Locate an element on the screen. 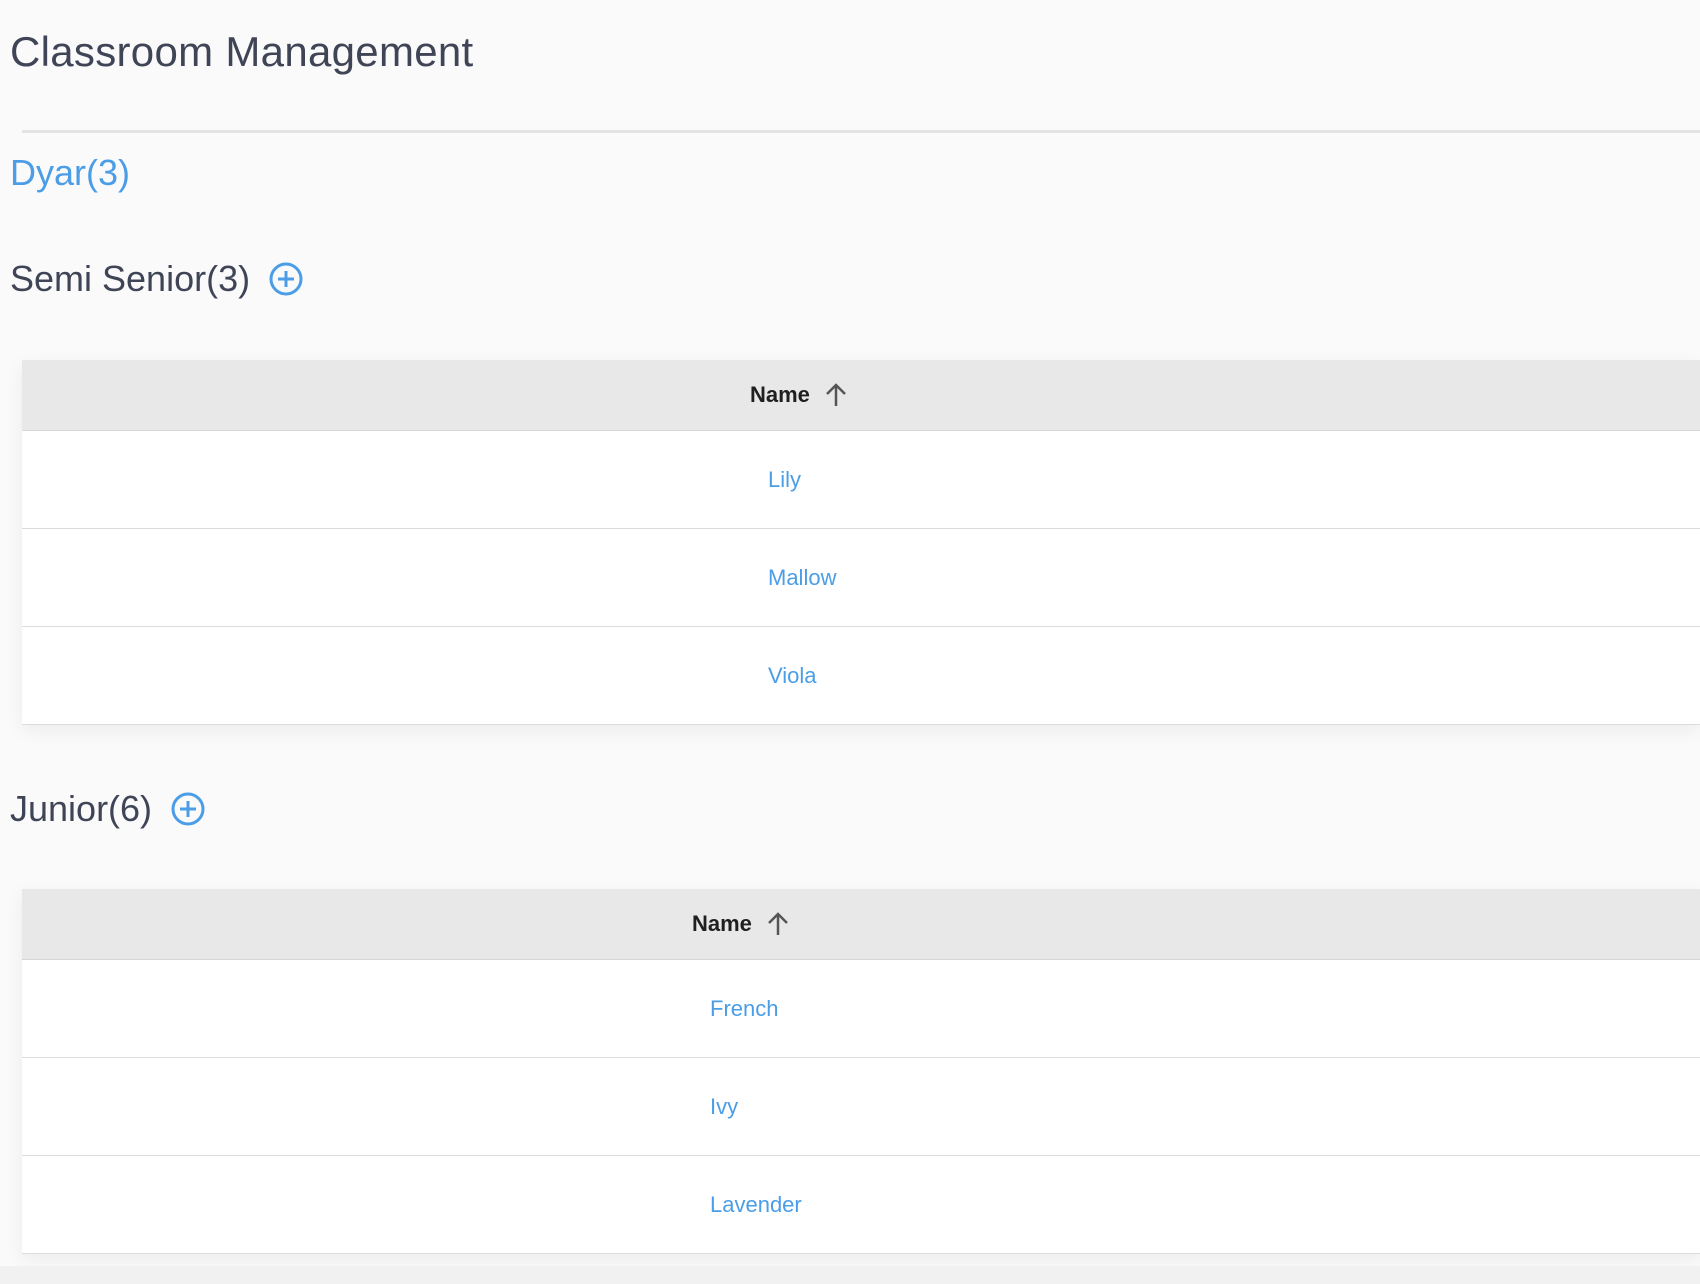 The height and width of the screenshot is (1284, 1700). divider is located at coordinates (861, 131).